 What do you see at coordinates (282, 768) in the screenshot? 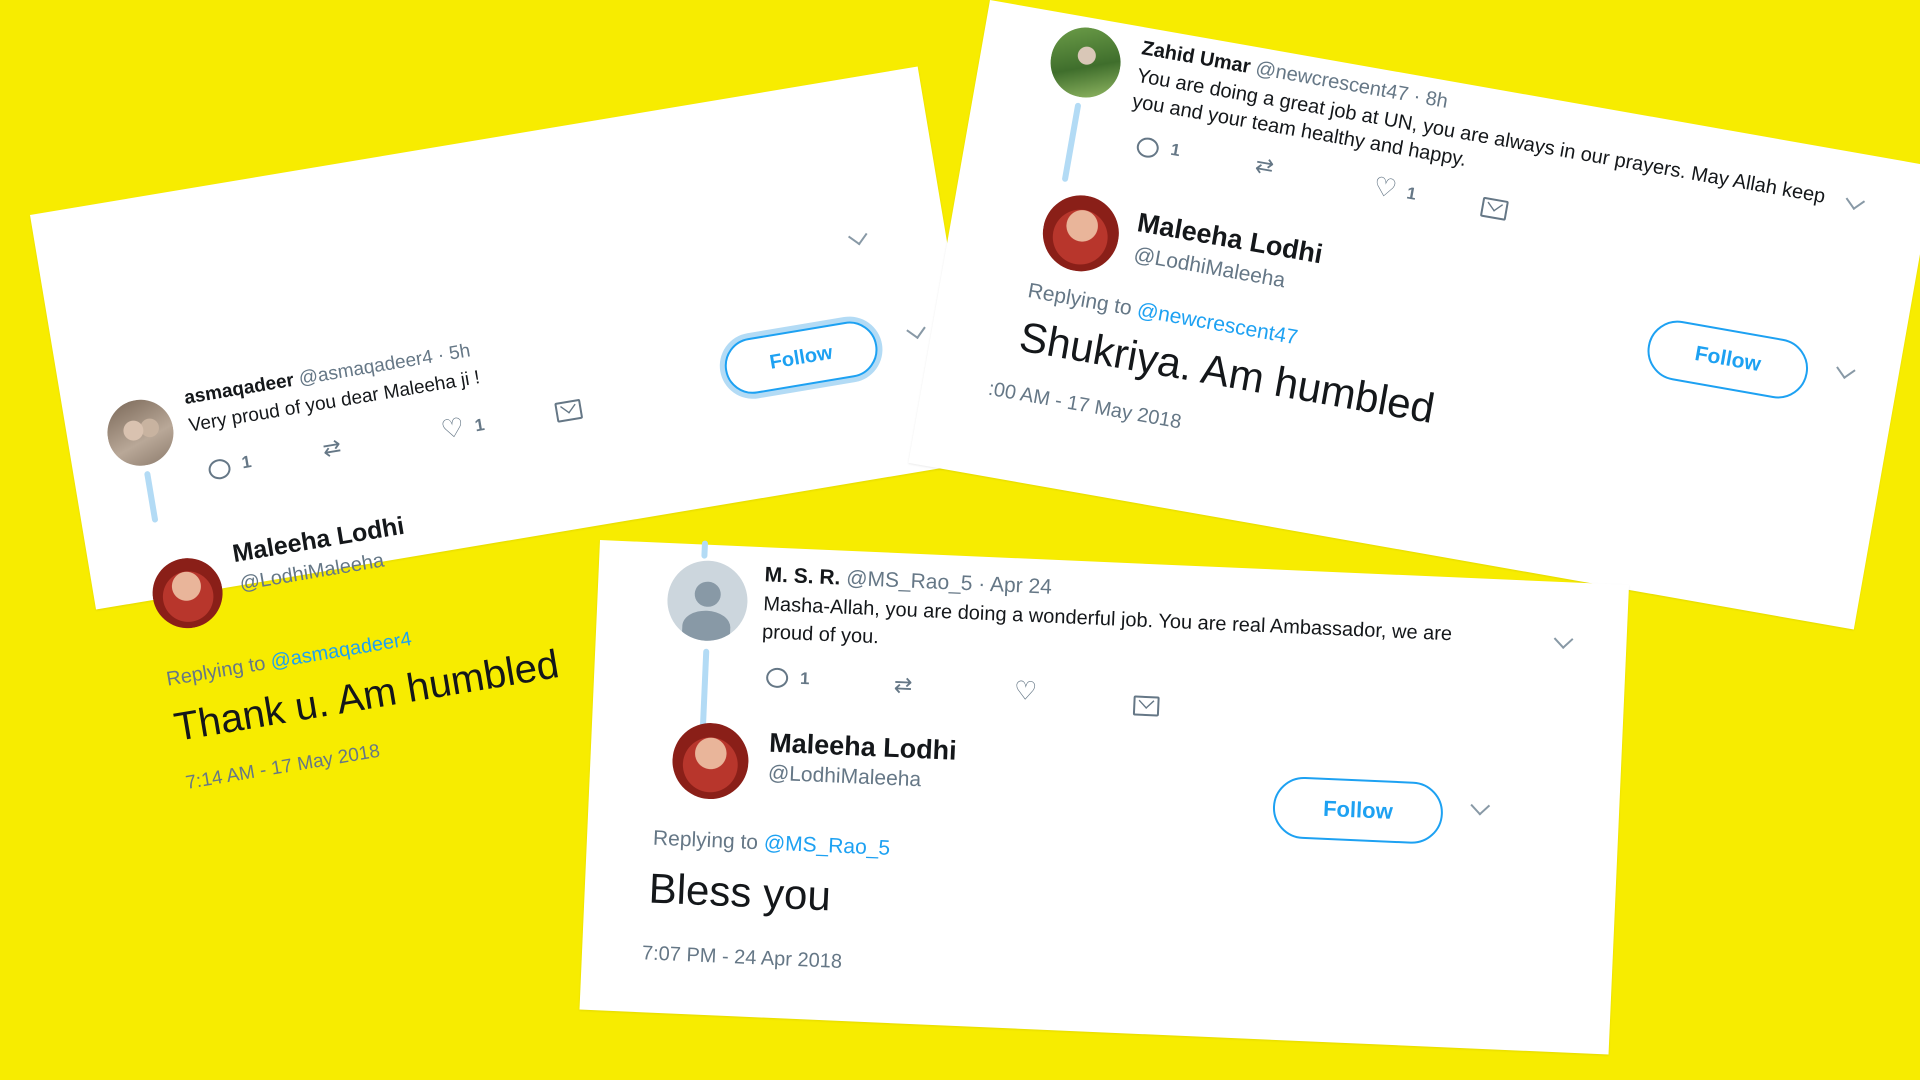
I see `timestamp: 7:14 AM - 17 May 2018` at bounding box center [282, 768].